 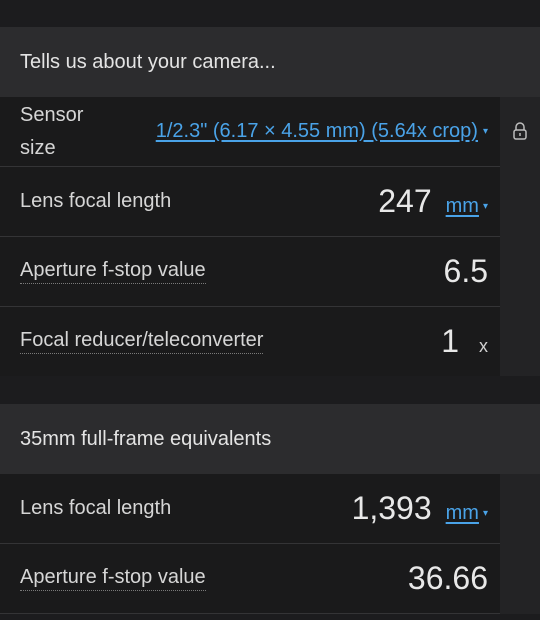 I want to click on reducer-value-group: 1 x, so click(x=464, y=341).